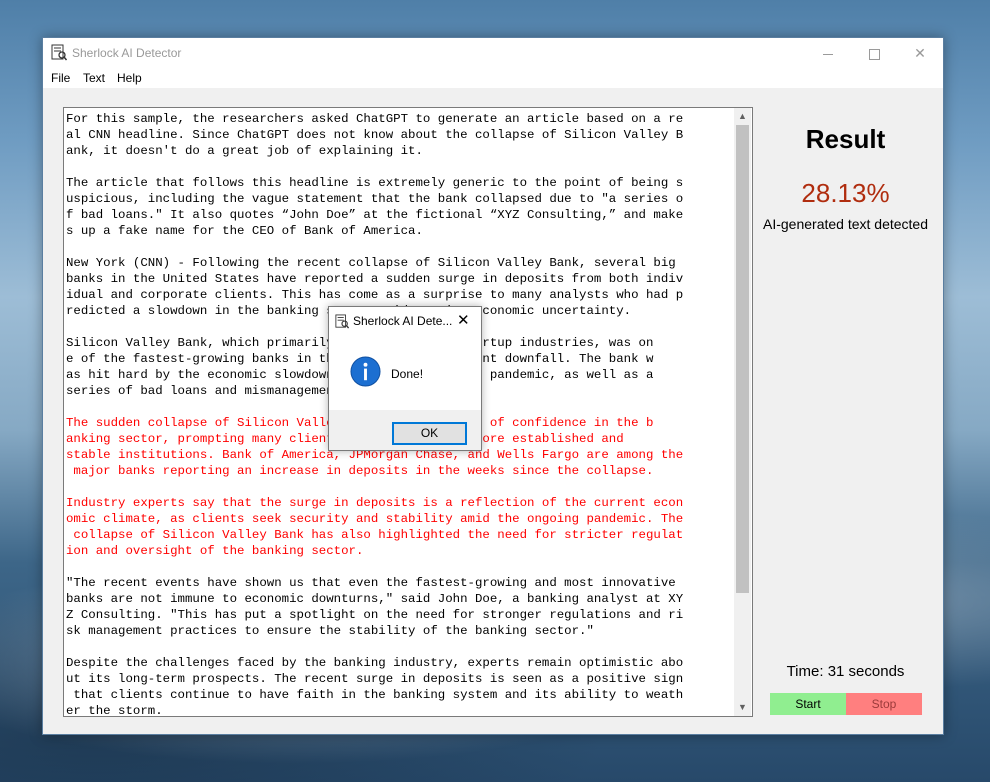  I want to click on dialog-title-bar: Sherlock AI Dete... ✕, so click(405, 321).